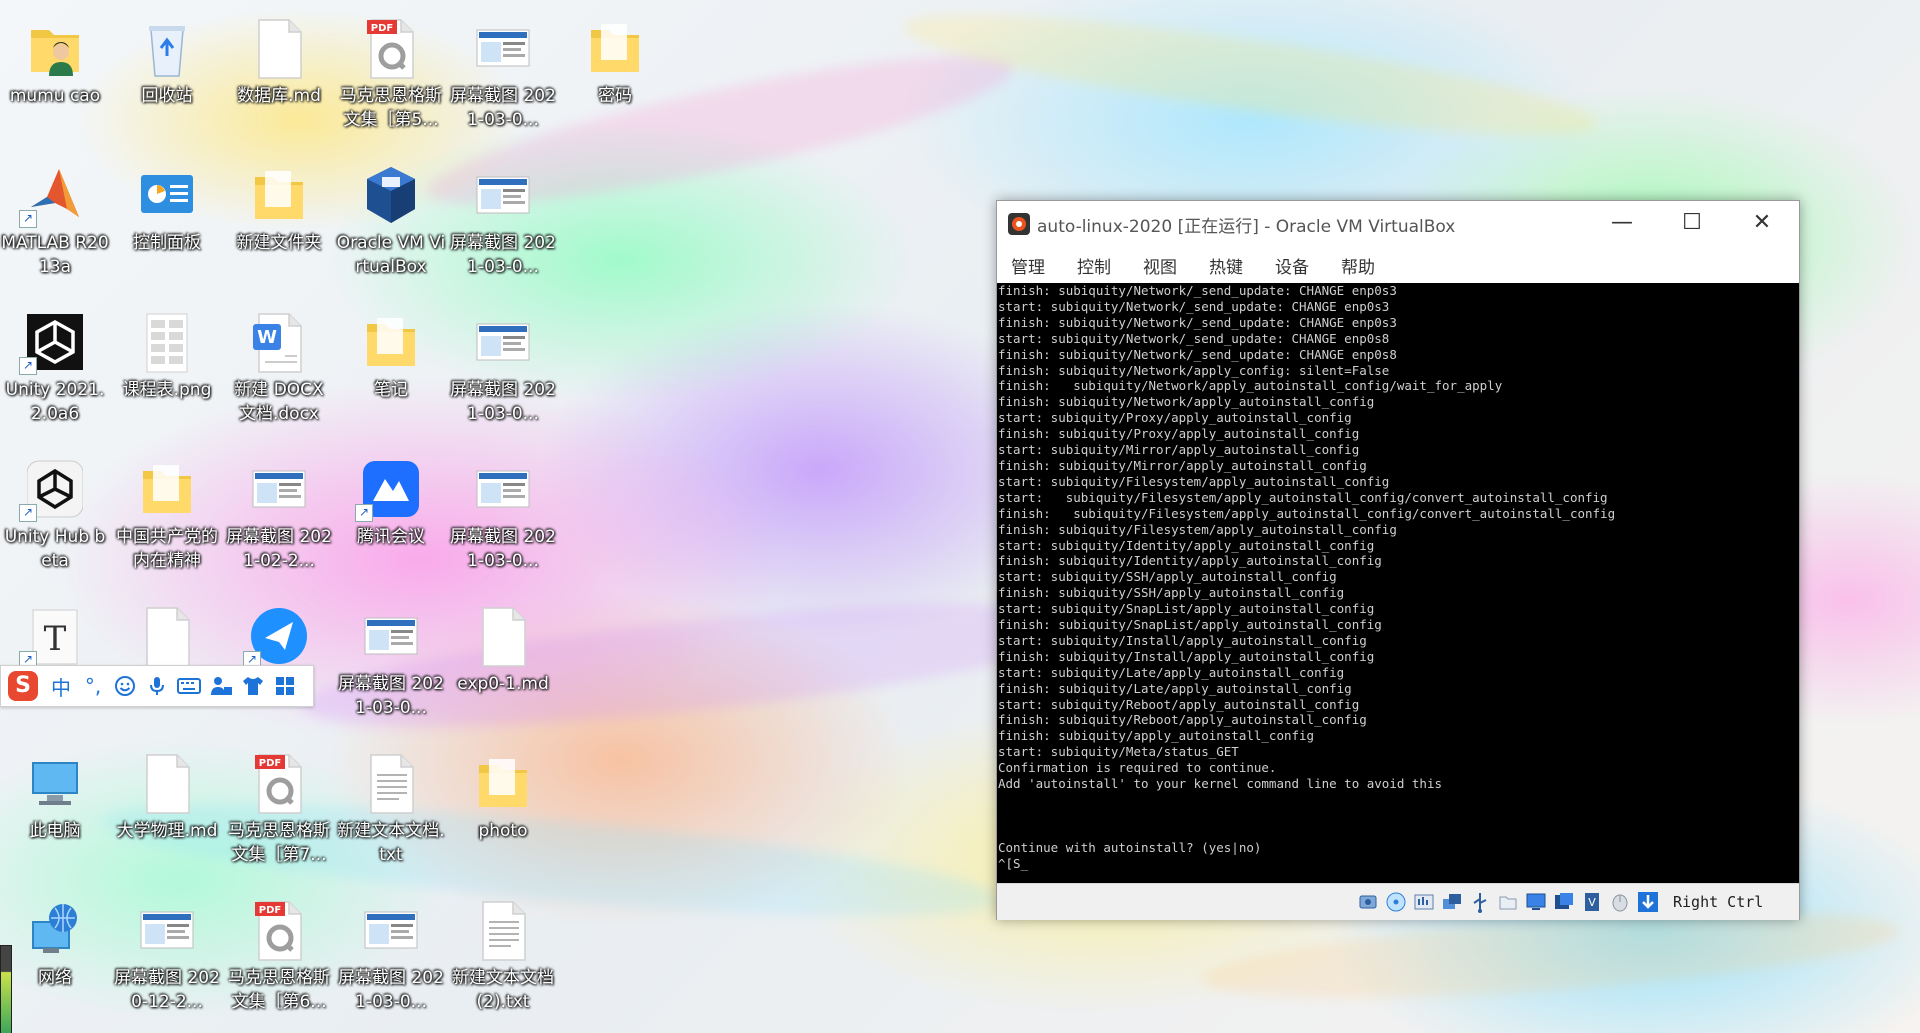  I want to click on desktop-icon: ↗, so click(279, 664).